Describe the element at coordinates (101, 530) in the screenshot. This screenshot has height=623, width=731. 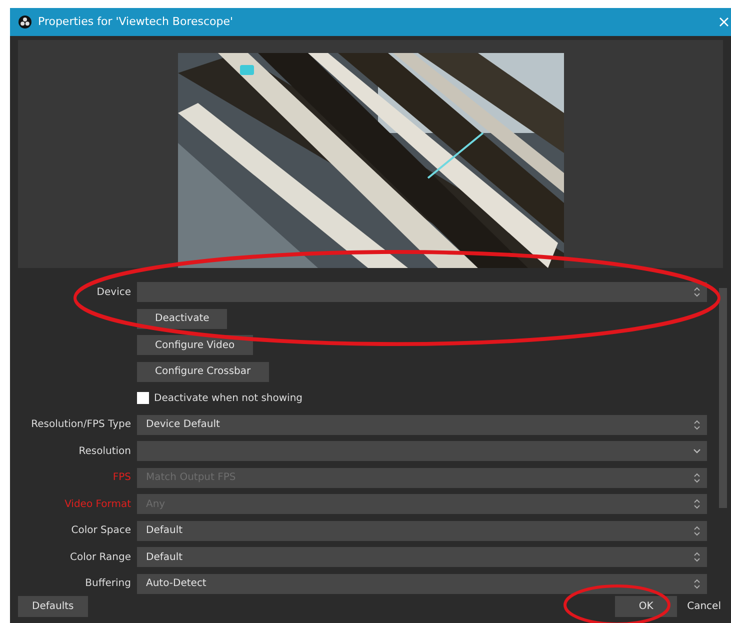
I see `field-label: Color Space` at that location.